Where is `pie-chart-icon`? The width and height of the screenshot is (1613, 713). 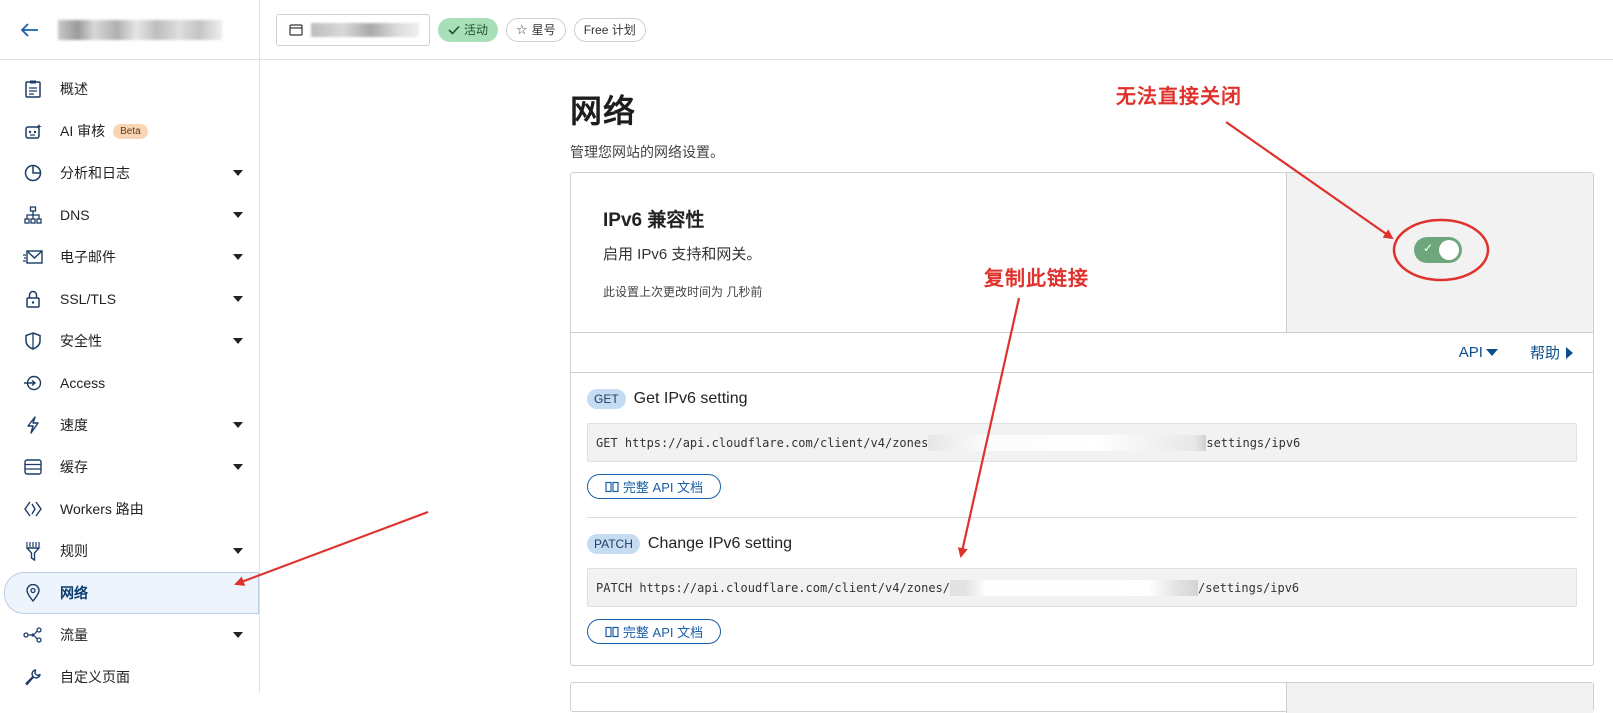
pie-chart-icon is located at coordinates (33, 173).